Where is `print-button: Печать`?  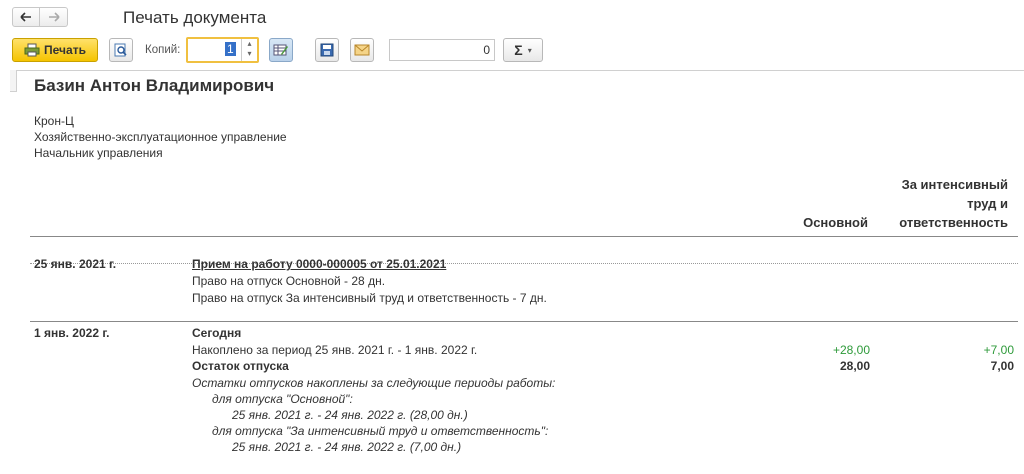
print-button: Печать is located at coordinates (55, 50).